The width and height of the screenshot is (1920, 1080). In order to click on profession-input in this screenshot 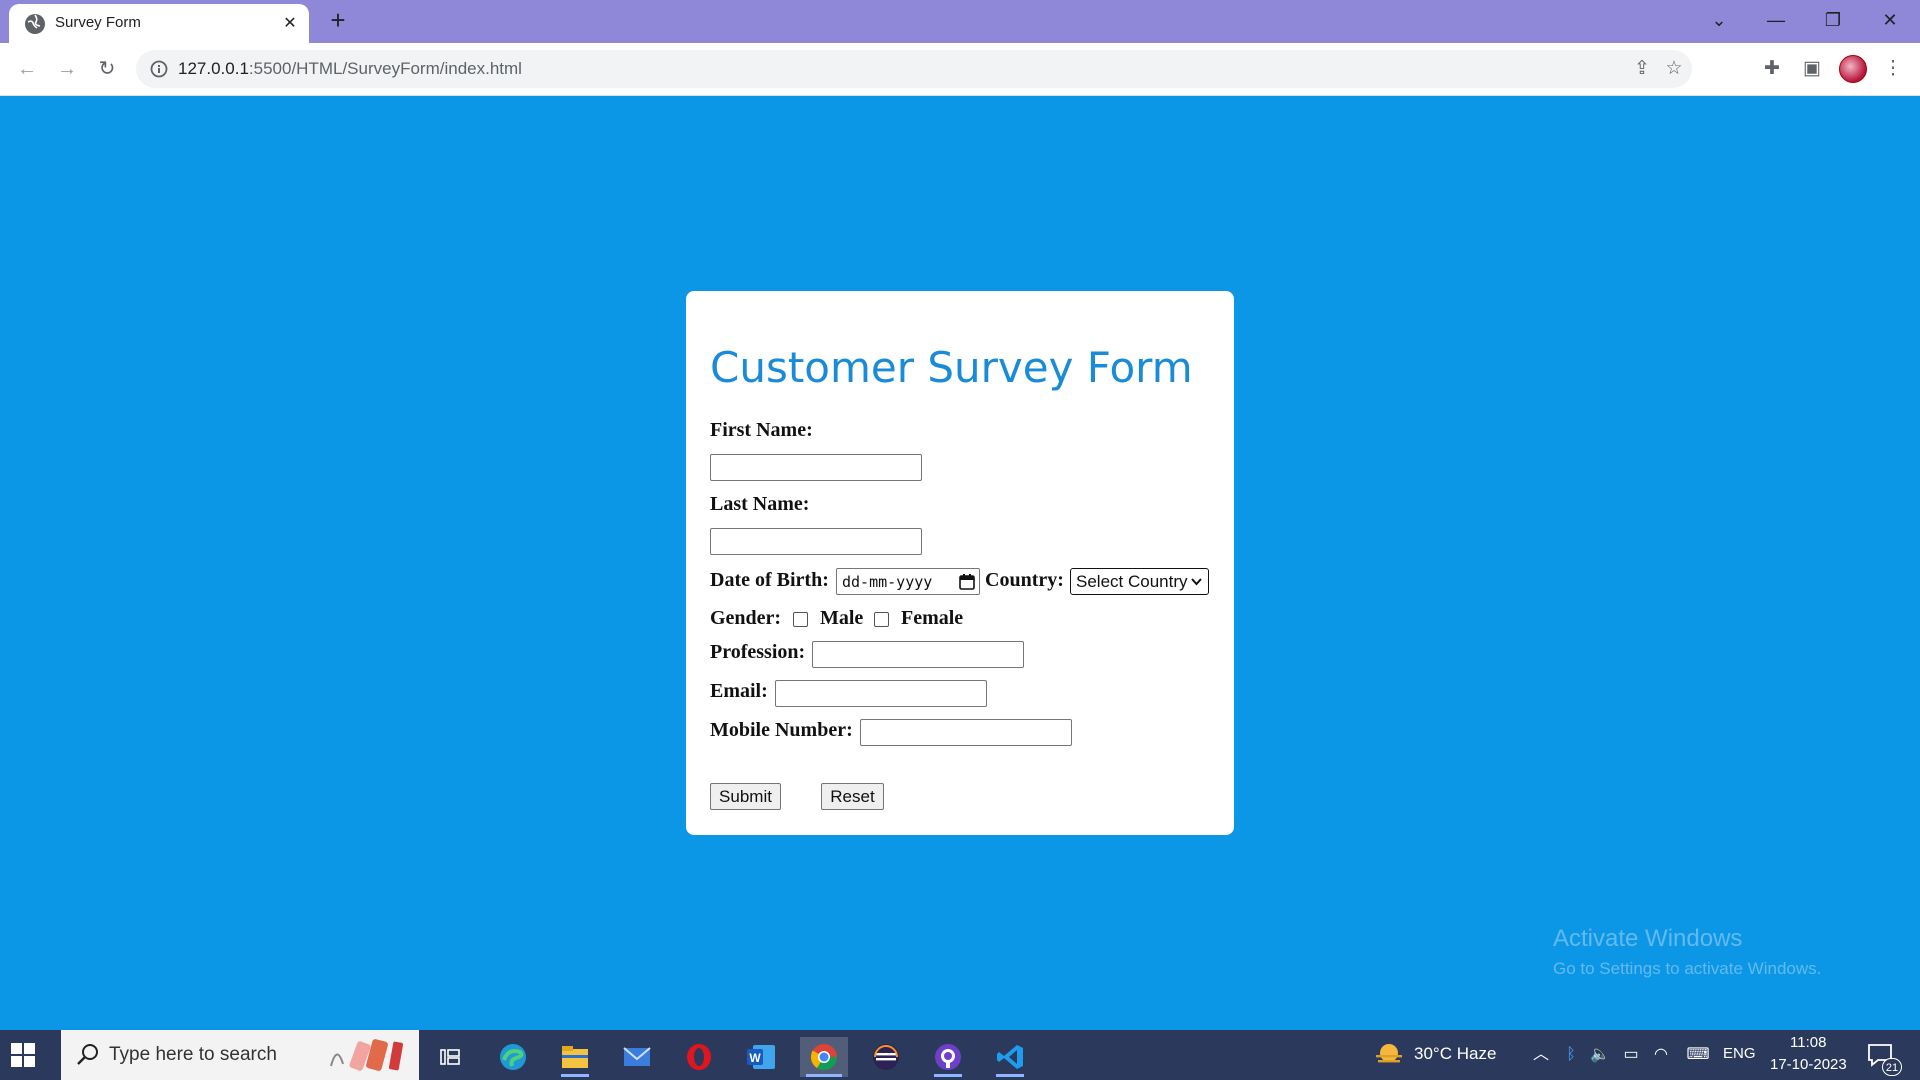, I will do `click(918, 654)`.